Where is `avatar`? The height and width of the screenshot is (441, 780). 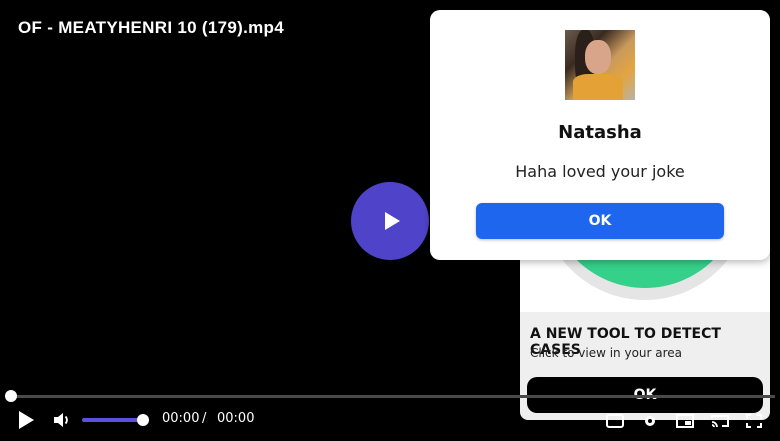 avatar is located at coordinates (600, 65).